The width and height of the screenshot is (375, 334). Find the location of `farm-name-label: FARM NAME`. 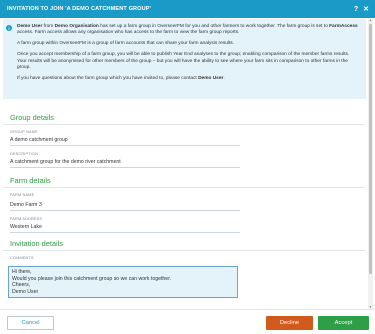

farm-name-label: FARM NAME is located at coordinates (22, 195).